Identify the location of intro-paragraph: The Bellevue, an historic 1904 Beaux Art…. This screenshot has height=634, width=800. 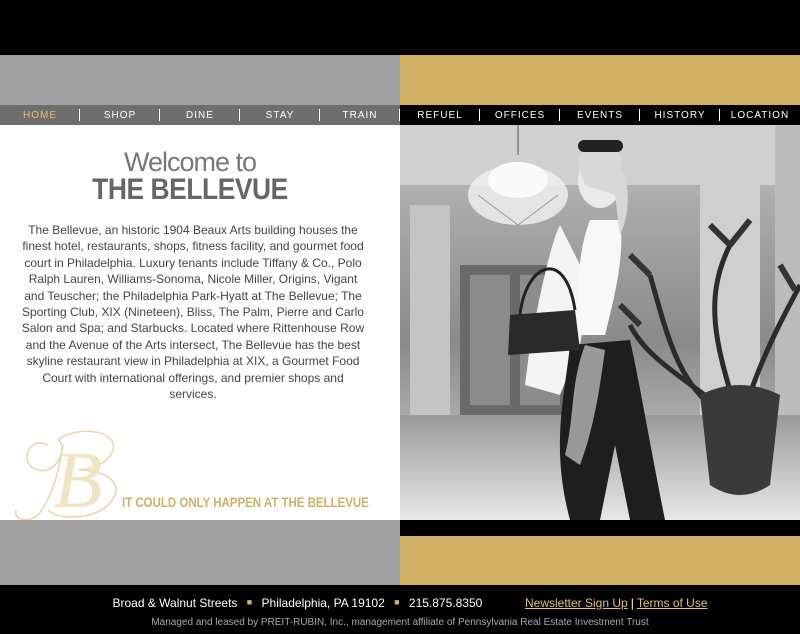
(193, 312).